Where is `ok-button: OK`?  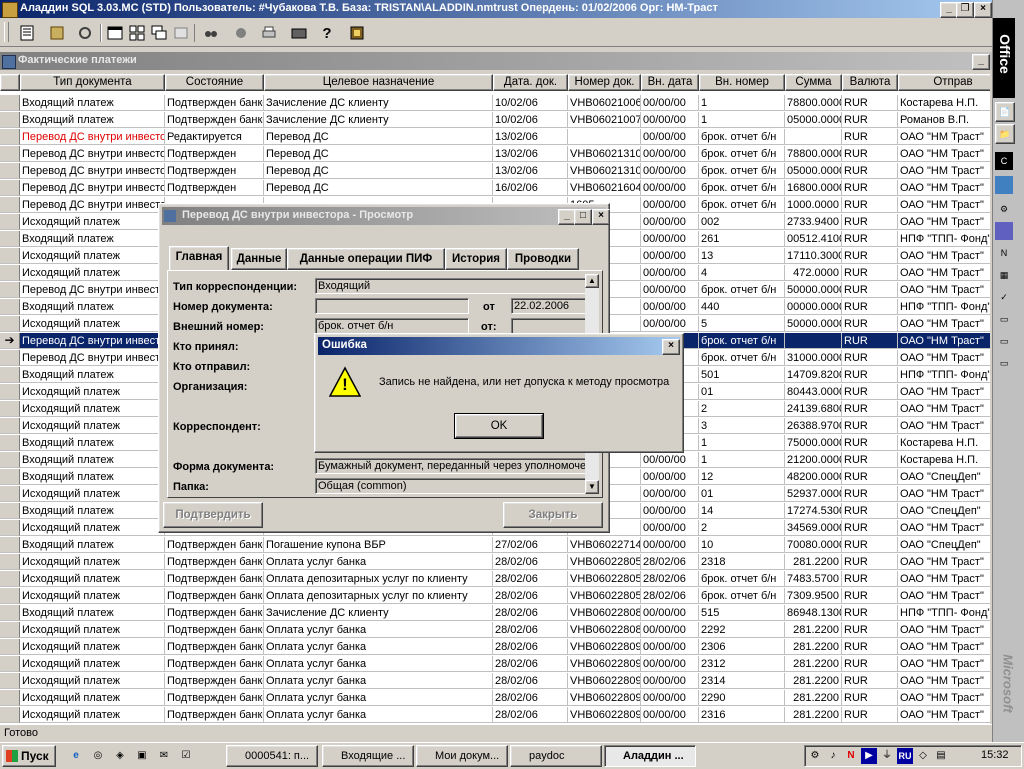 ok-button: OK is located at coordinates (499, 426).